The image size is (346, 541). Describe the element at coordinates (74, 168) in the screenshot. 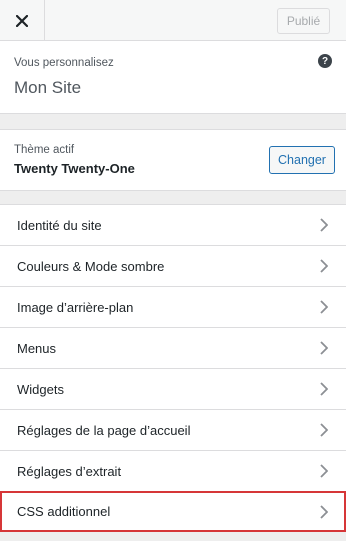

I see `active-theme-name: Twenty Twenty-One` at that location.